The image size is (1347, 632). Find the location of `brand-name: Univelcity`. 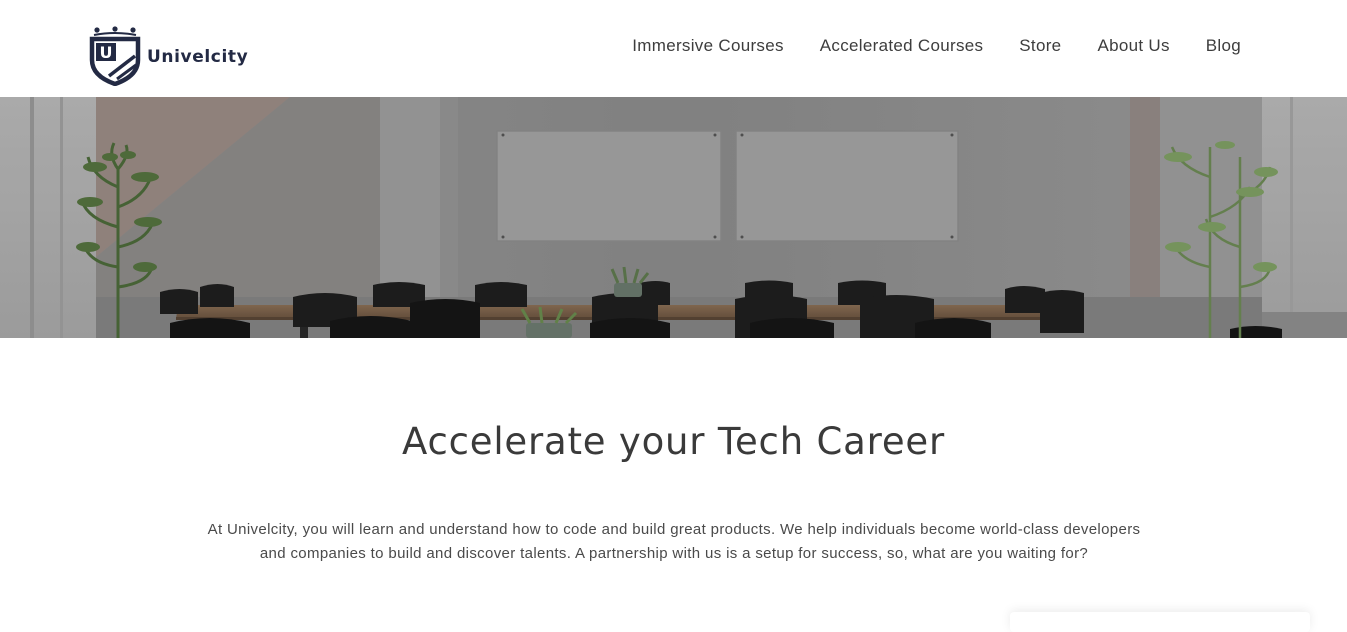

brand-name: Univelcity is located at coordinates (198, 57).